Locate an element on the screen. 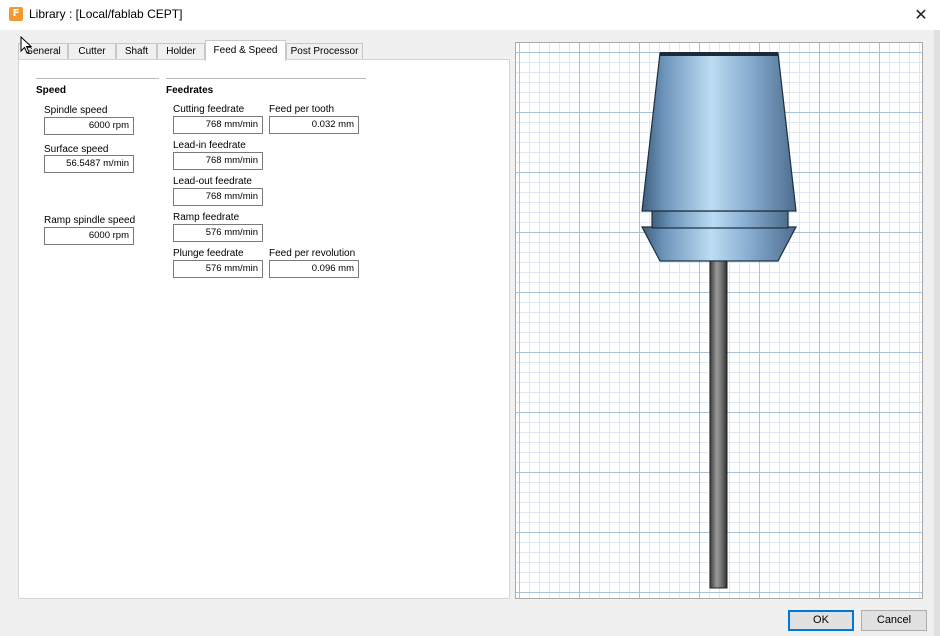 The width and height of the screenshot is (940, 636). feed-per-revolution-label: Feed per revolution is located at coordinates (312, 253).